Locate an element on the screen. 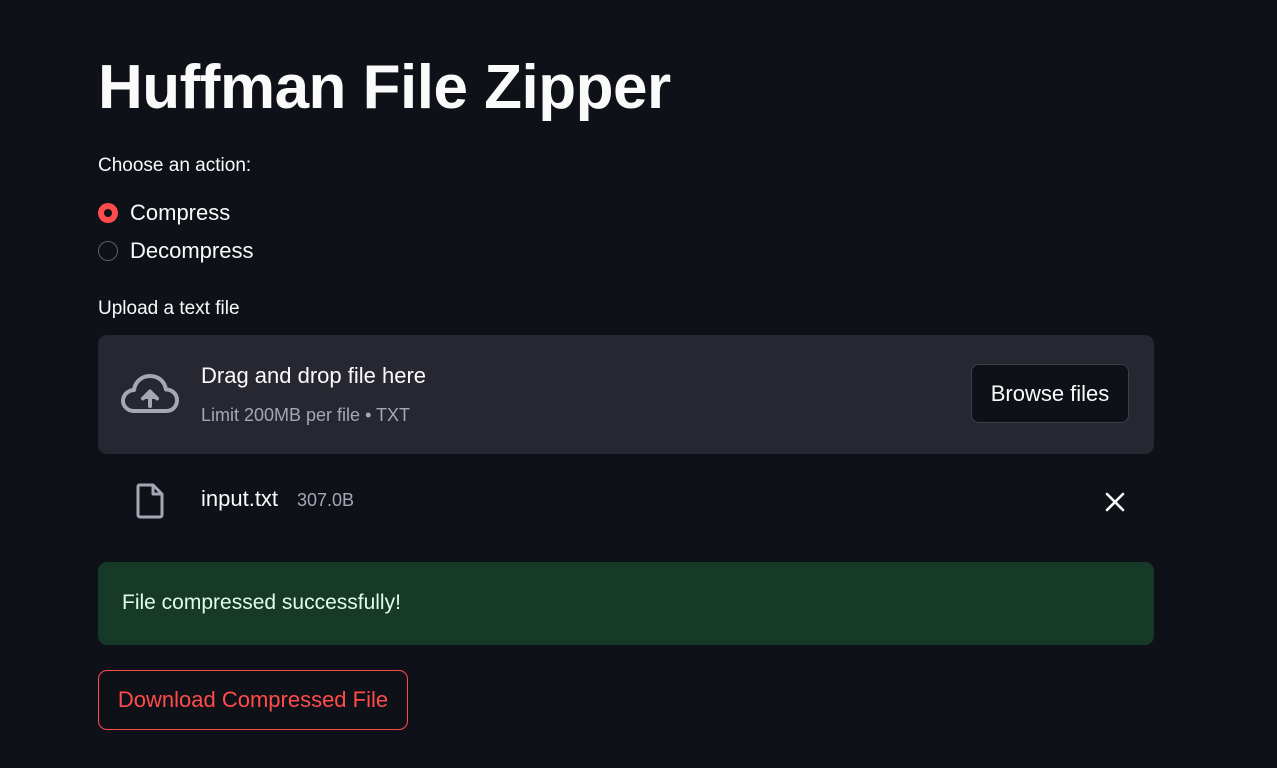 This screenshot has width=1277, height=768. success-message: File compressed successfully! is located at coordinates (261, 602).